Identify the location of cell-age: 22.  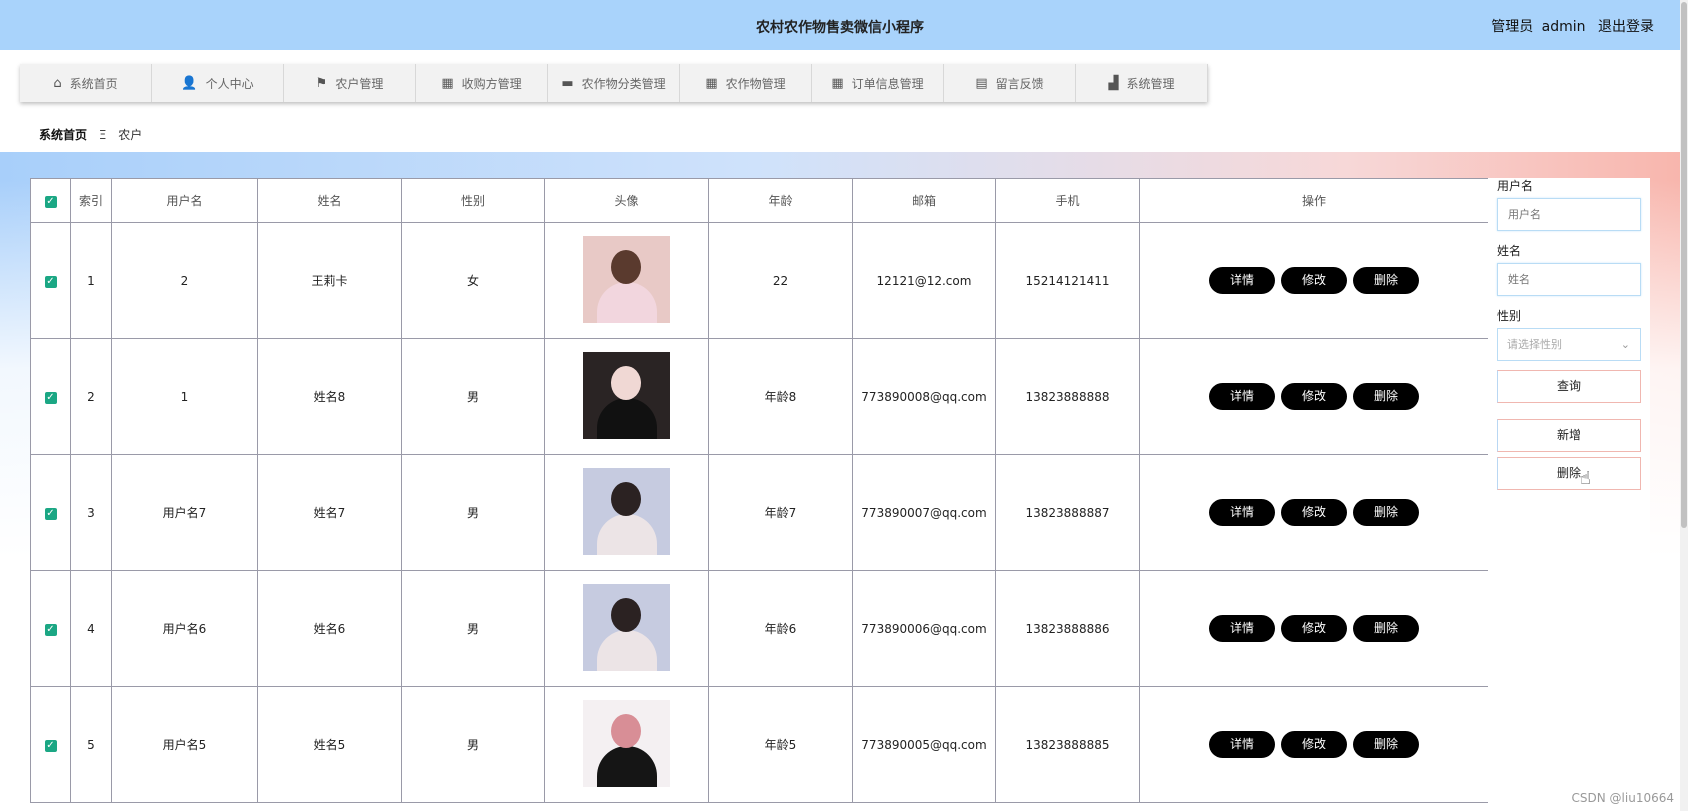
(780, 280).